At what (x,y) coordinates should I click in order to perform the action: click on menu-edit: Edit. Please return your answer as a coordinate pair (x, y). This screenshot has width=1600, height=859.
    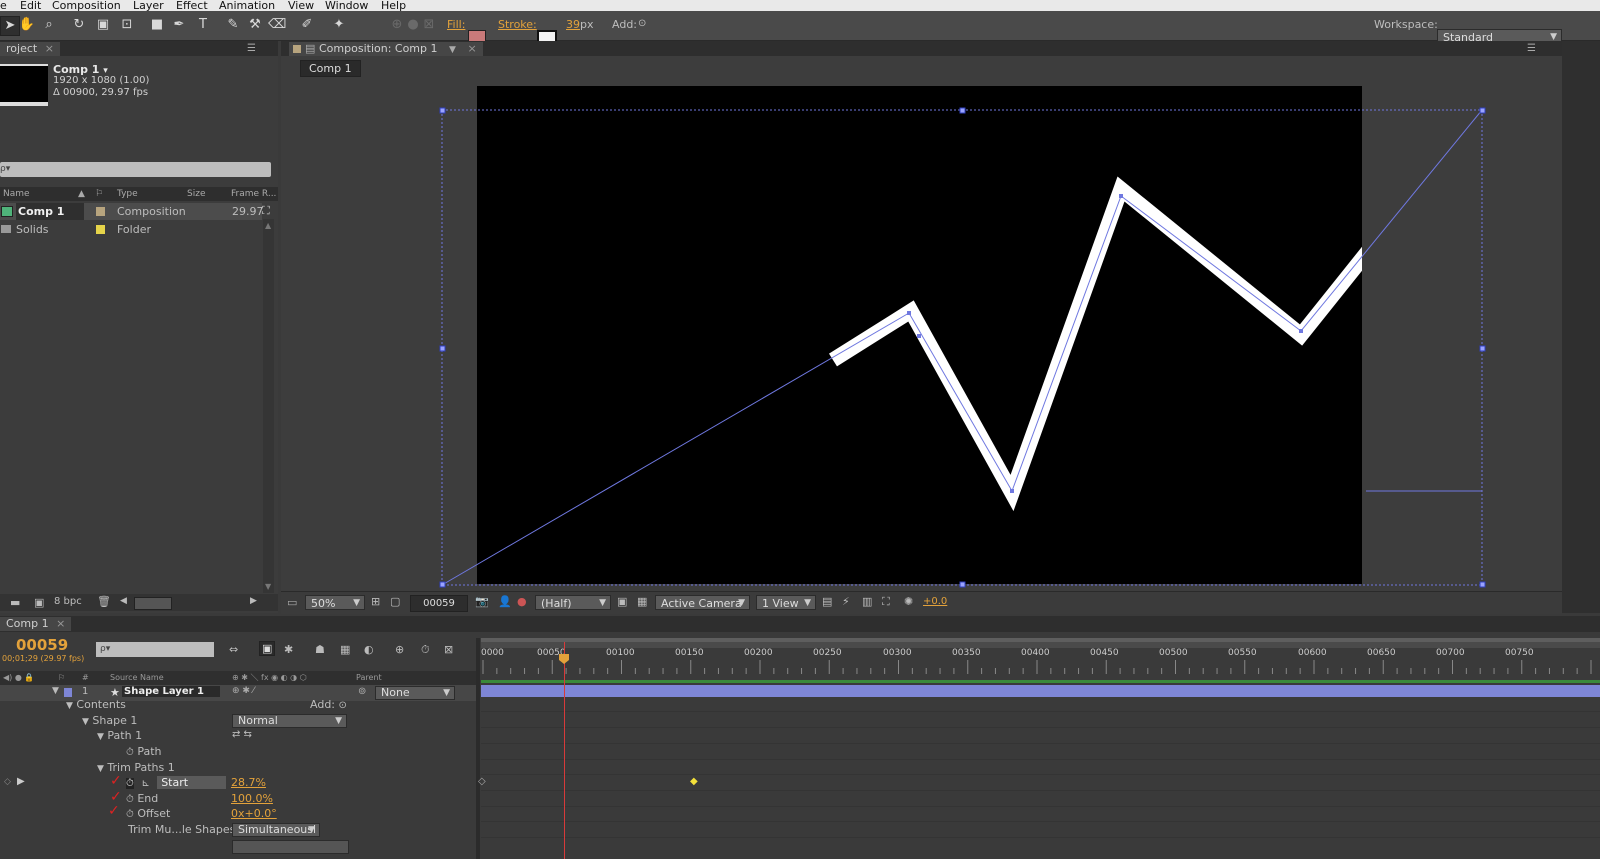
    Looking at the image, I should click on (30, 5).